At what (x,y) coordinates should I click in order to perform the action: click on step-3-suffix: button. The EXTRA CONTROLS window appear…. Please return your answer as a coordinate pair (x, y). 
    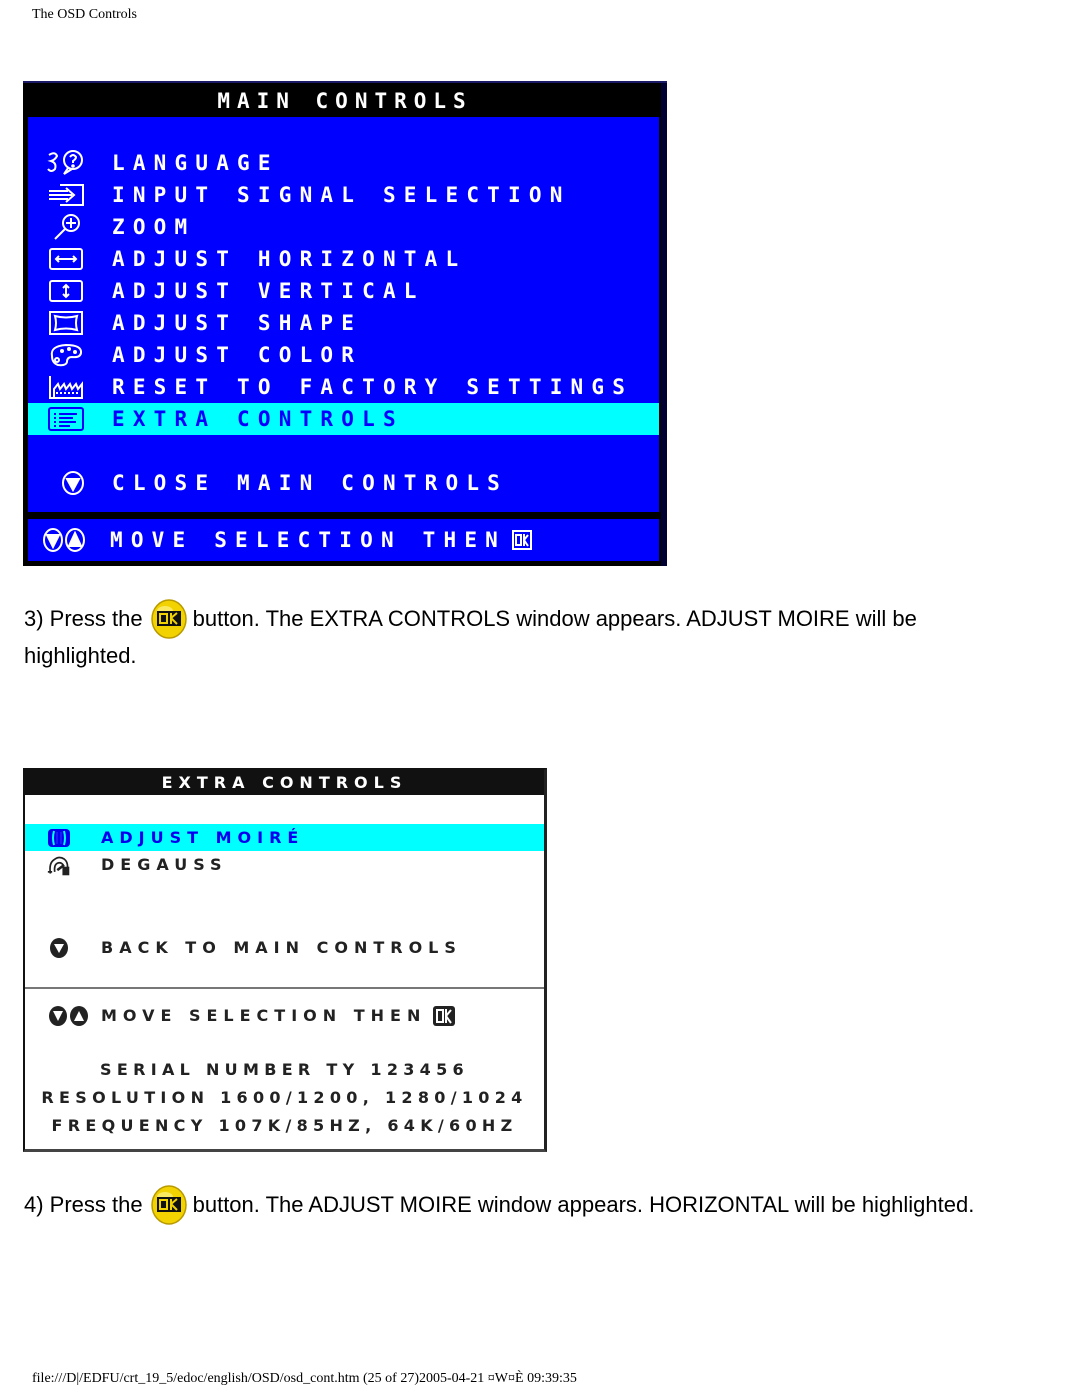
    Looking at the image, I should click on (554, 618).